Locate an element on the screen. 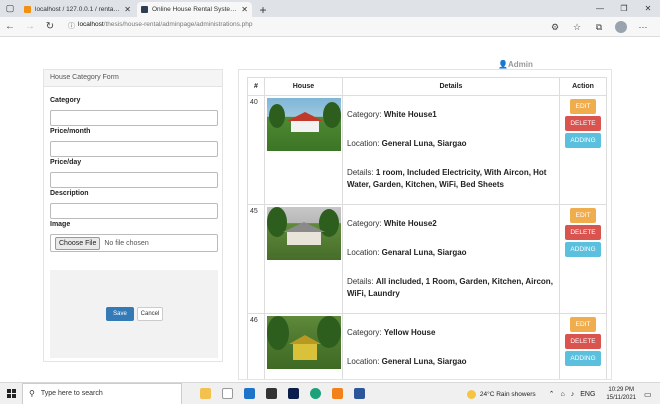  row-id: 45 is located at coordinates (256, 259).